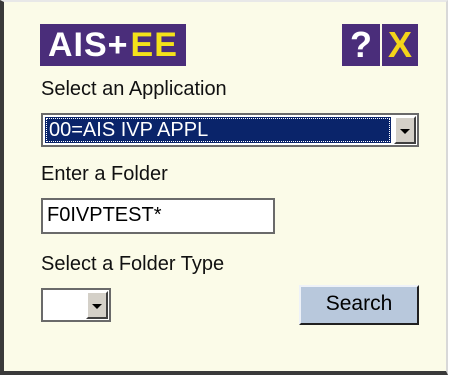  I want to click on help-icon: ?, so click(361, 45).